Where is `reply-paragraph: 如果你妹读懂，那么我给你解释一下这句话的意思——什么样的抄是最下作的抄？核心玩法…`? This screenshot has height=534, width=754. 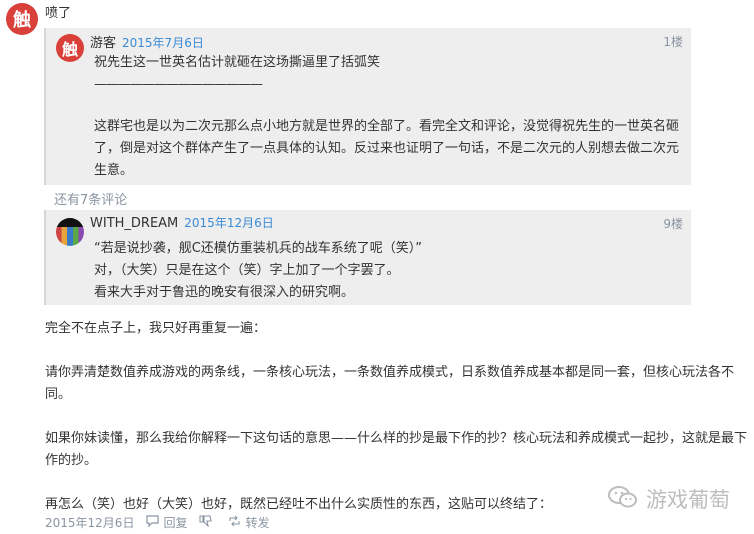
reply-paragraph: 如果你妹读懂，那么我给你解释一下这句话的意思——什么样的抄是最下作的抄？核心玩法… is located at coordinates (396, 449).